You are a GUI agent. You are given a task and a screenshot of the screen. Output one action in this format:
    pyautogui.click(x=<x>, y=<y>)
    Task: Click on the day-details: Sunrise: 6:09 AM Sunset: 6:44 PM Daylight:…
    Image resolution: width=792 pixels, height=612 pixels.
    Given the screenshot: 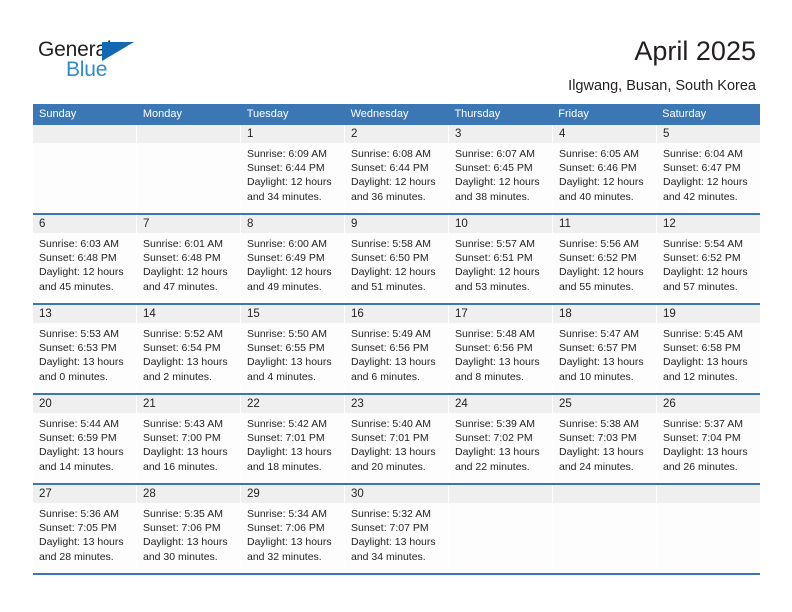 What is the action you would take?
    pyautogui.click(x=292, y=173)
    